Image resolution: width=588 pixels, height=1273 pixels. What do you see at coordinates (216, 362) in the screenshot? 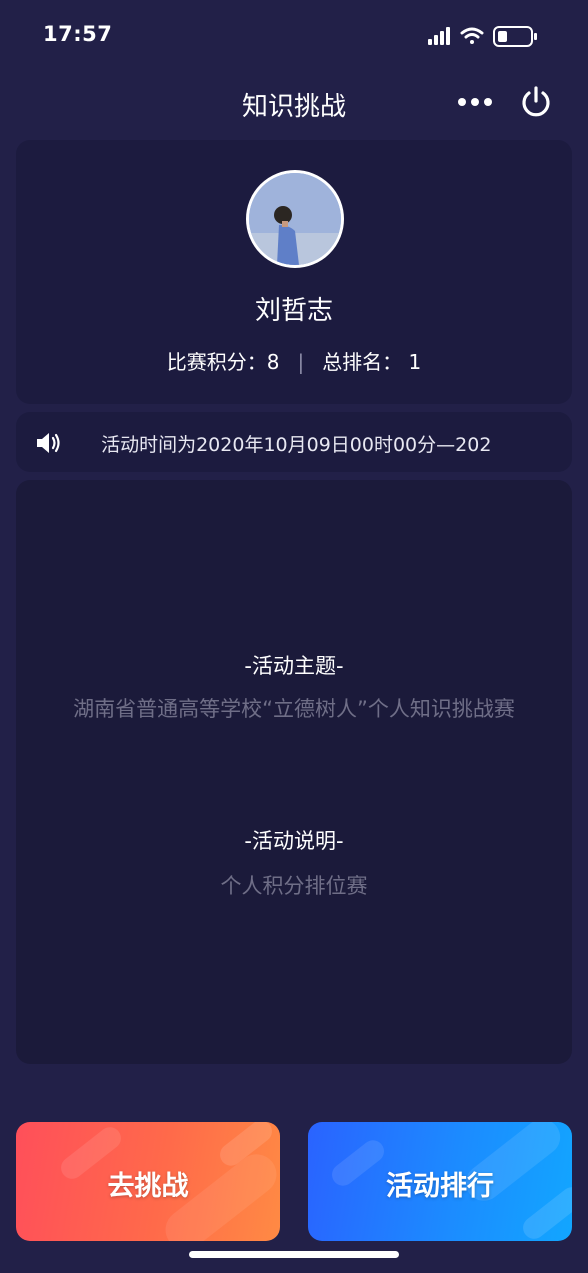
I see `score-label: 比赛积分：` at bounding box center [216, 362].